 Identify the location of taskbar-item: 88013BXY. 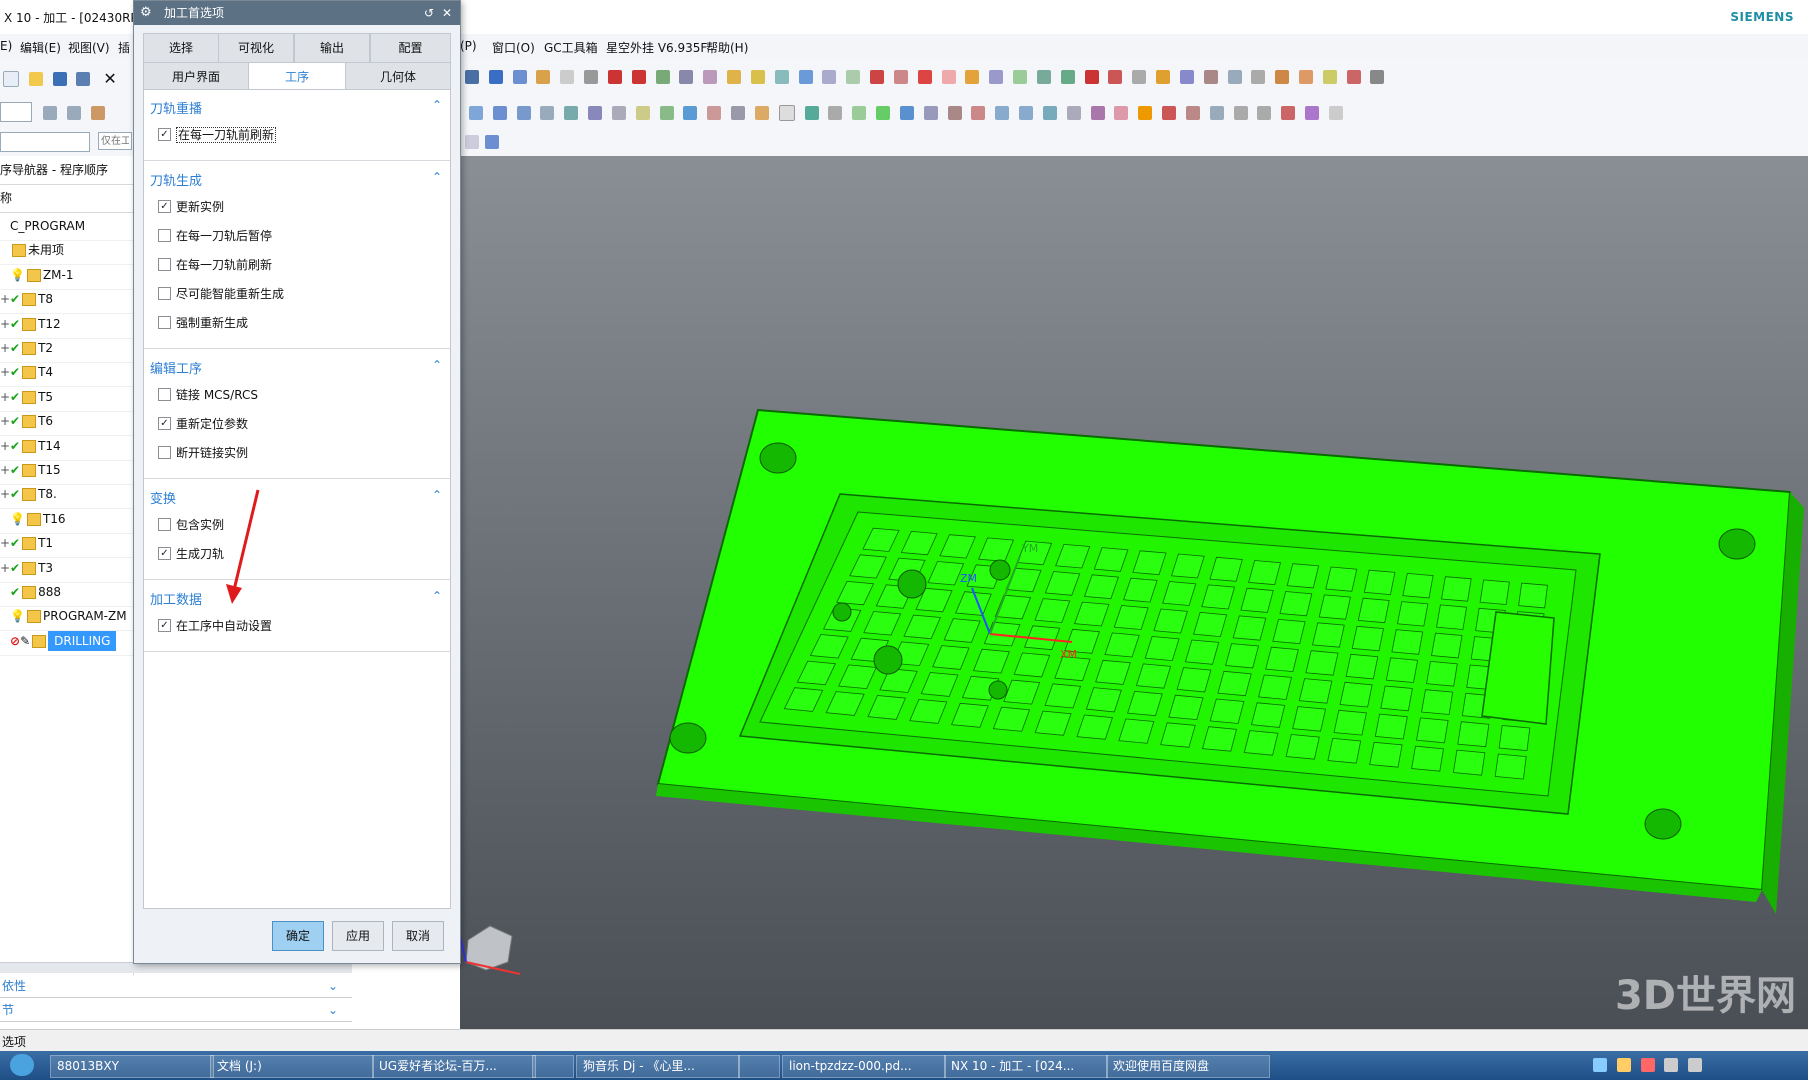
(132, 1066).